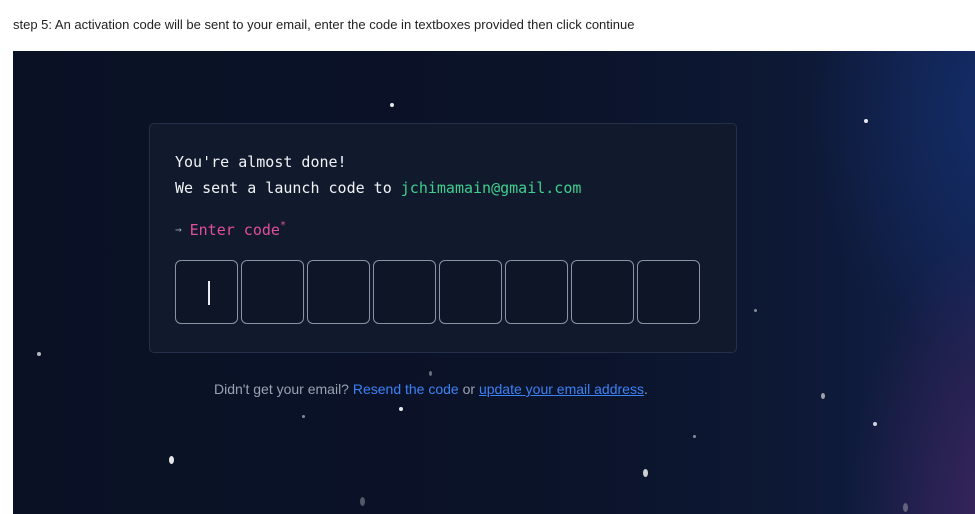 The width and height of the screenshot is (975, 514). I want to click on required-asterisk: *, so click(282, 225).